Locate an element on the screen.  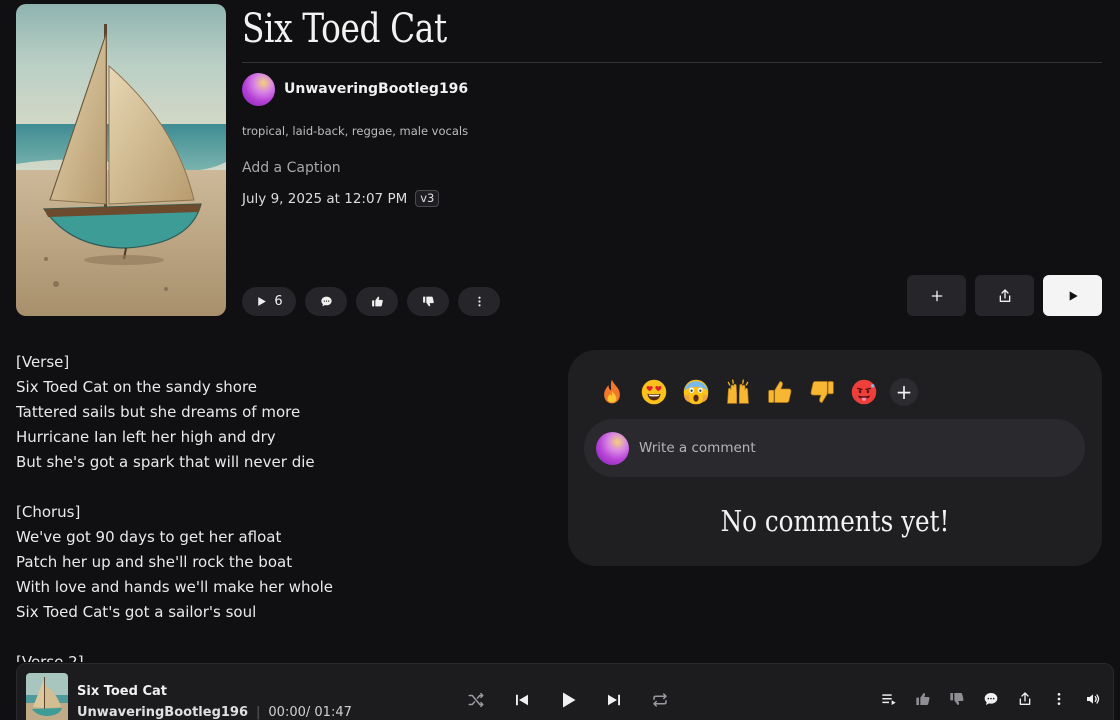
skip-back-icon is located at coordinates (522, 700).